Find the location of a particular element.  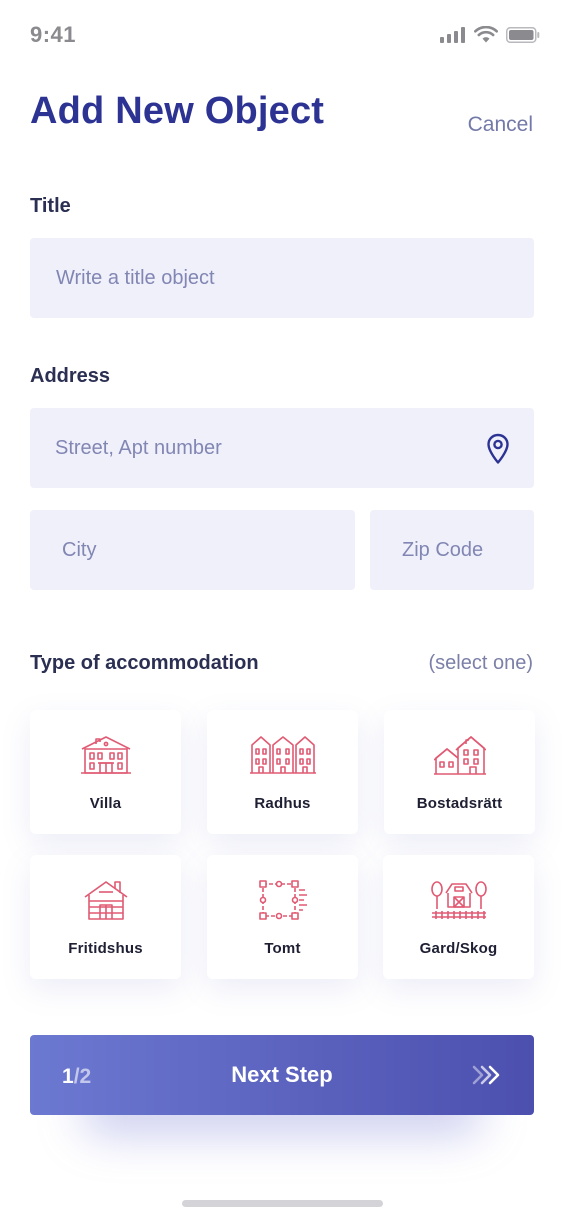

city-input is located at coordinates (207, 550).